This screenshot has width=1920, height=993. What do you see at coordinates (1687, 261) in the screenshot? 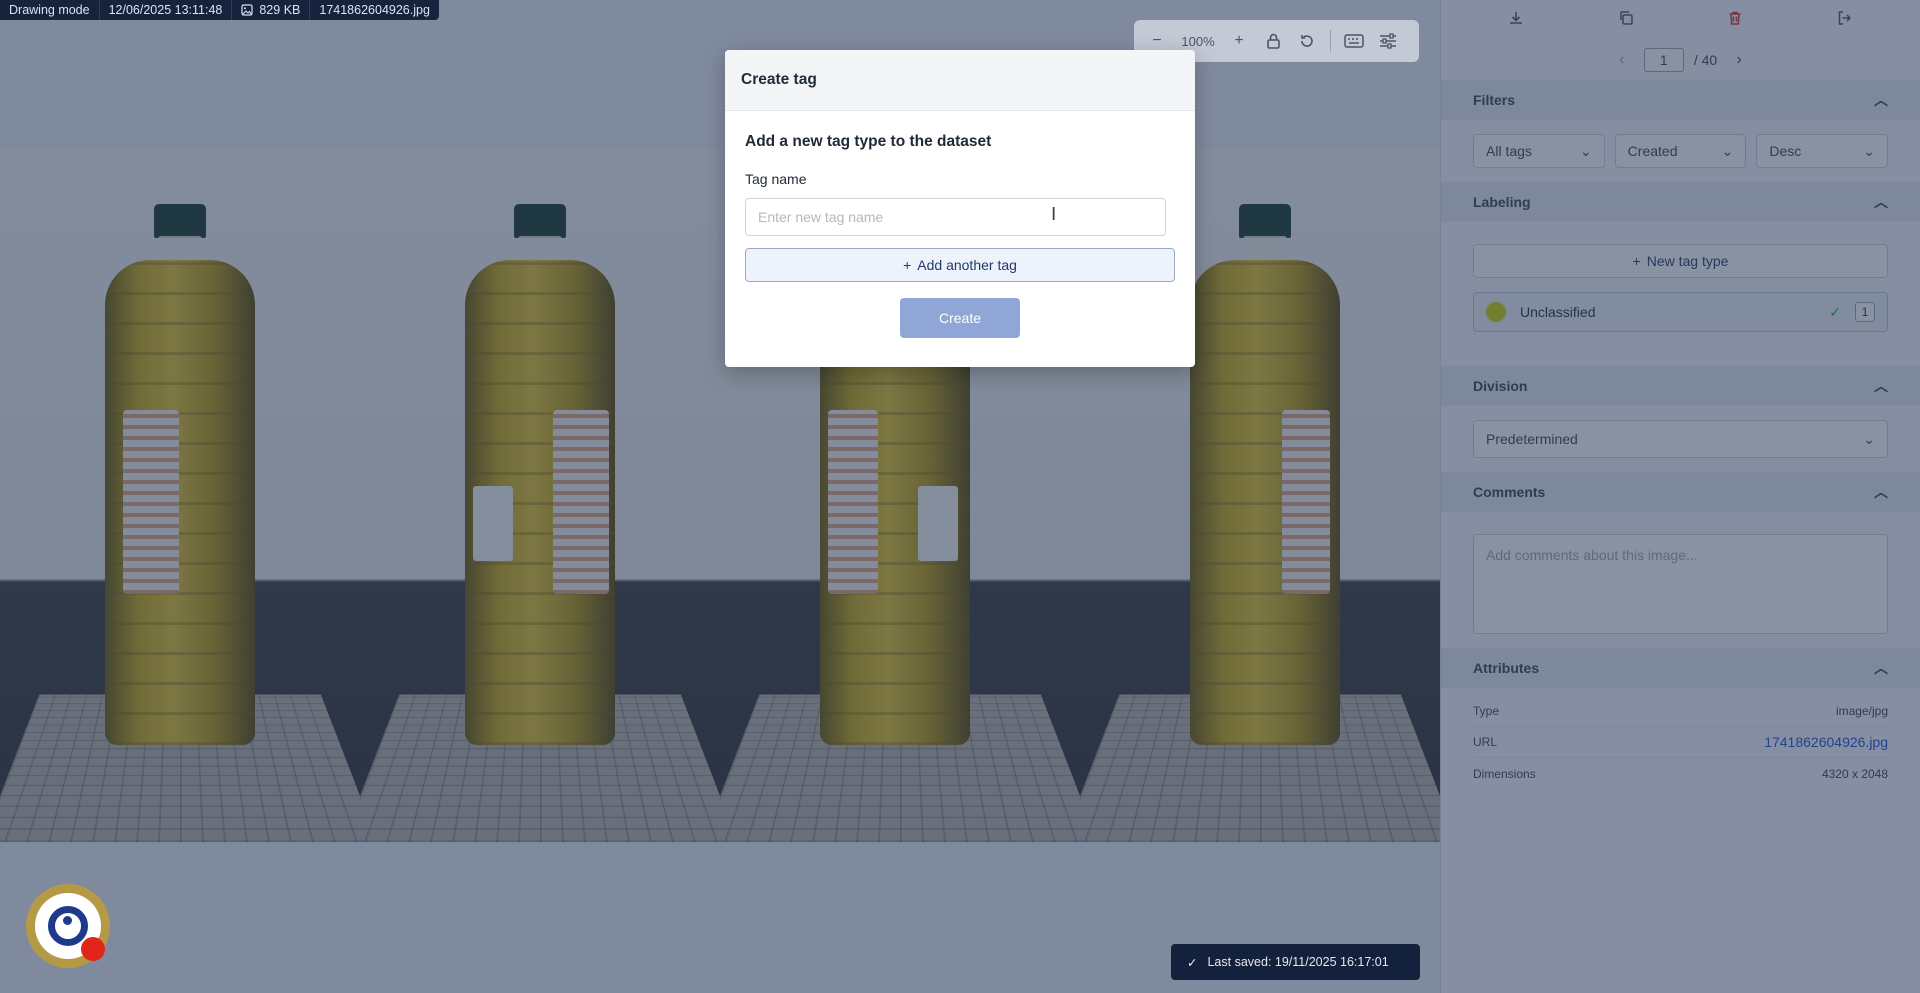
I see `new-tag-type-label: New tag type` at bounding box center [1687, 261].